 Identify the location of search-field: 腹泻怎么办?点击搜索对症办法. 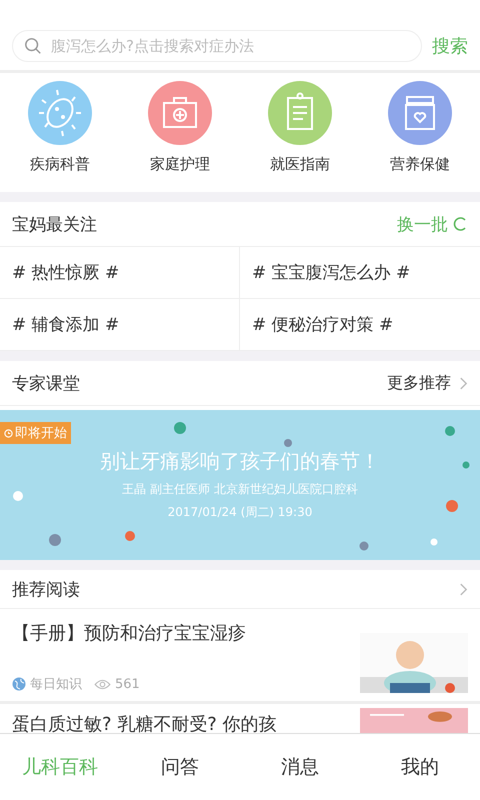
(217, 46).